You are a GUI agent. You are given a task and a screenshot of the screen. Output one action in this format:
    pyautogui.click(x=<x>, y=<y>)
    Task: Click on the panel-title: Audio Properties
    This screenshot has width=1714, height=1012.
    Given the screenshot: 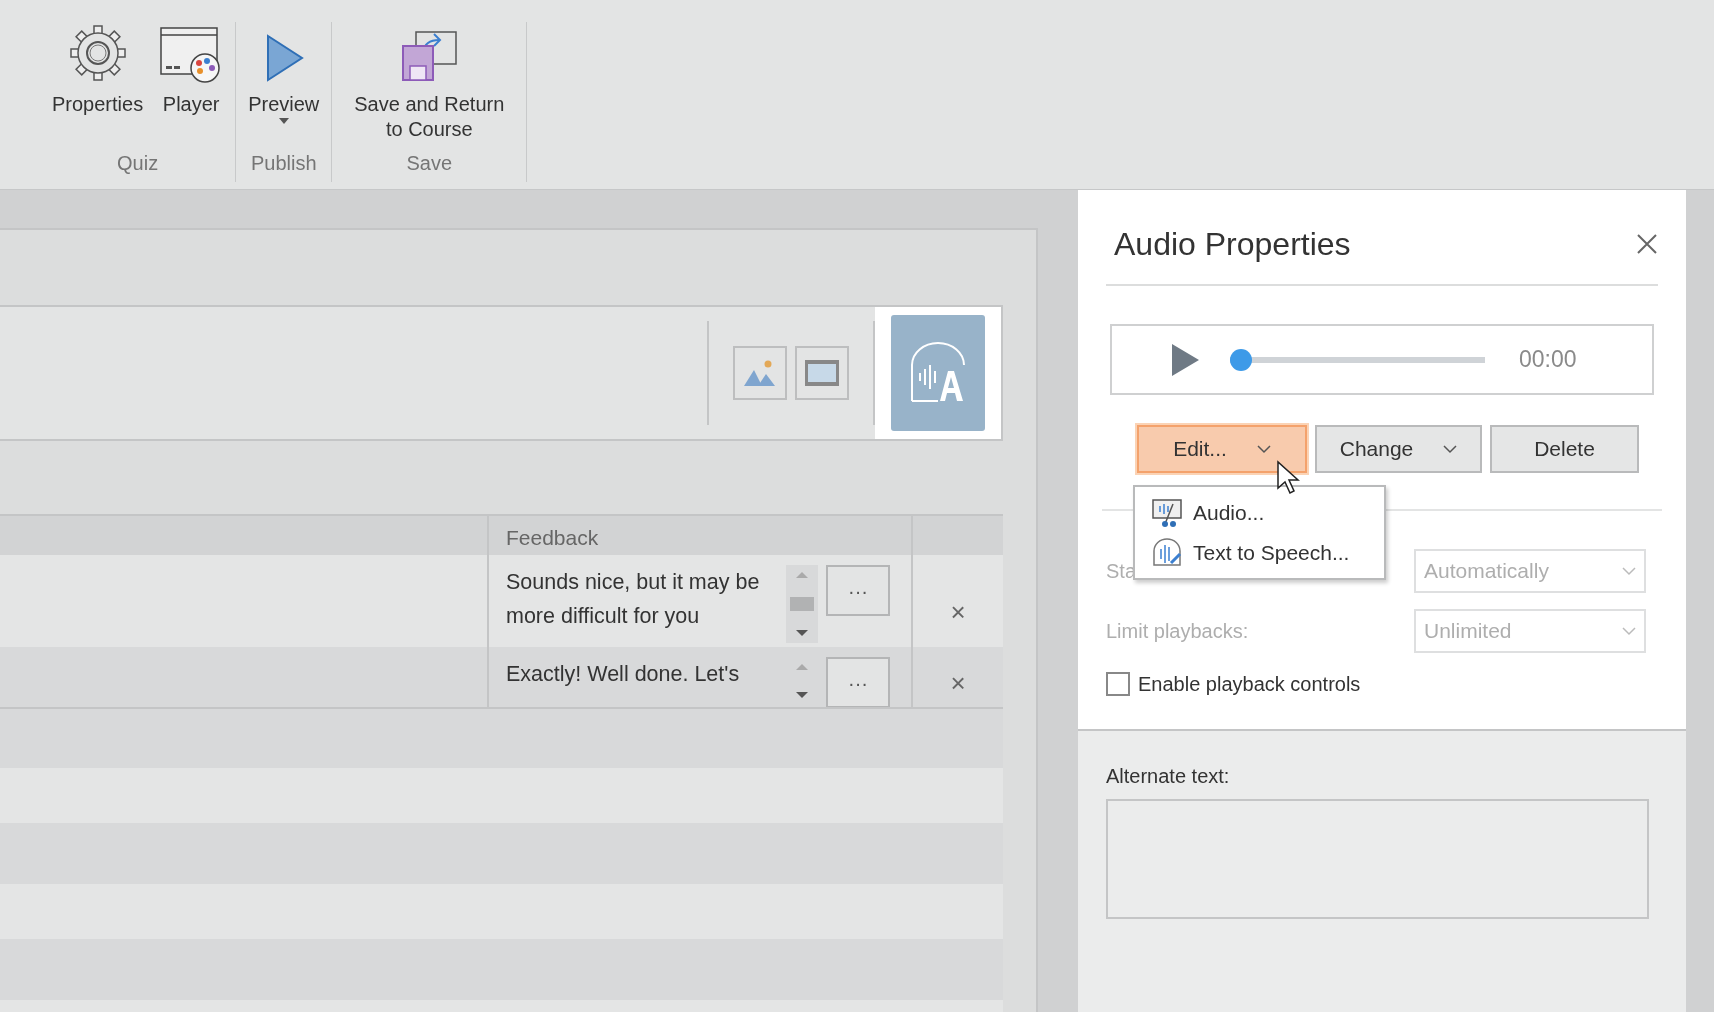 What is the action you would take?
    pyautogui.click(x=1232, y=244)
    